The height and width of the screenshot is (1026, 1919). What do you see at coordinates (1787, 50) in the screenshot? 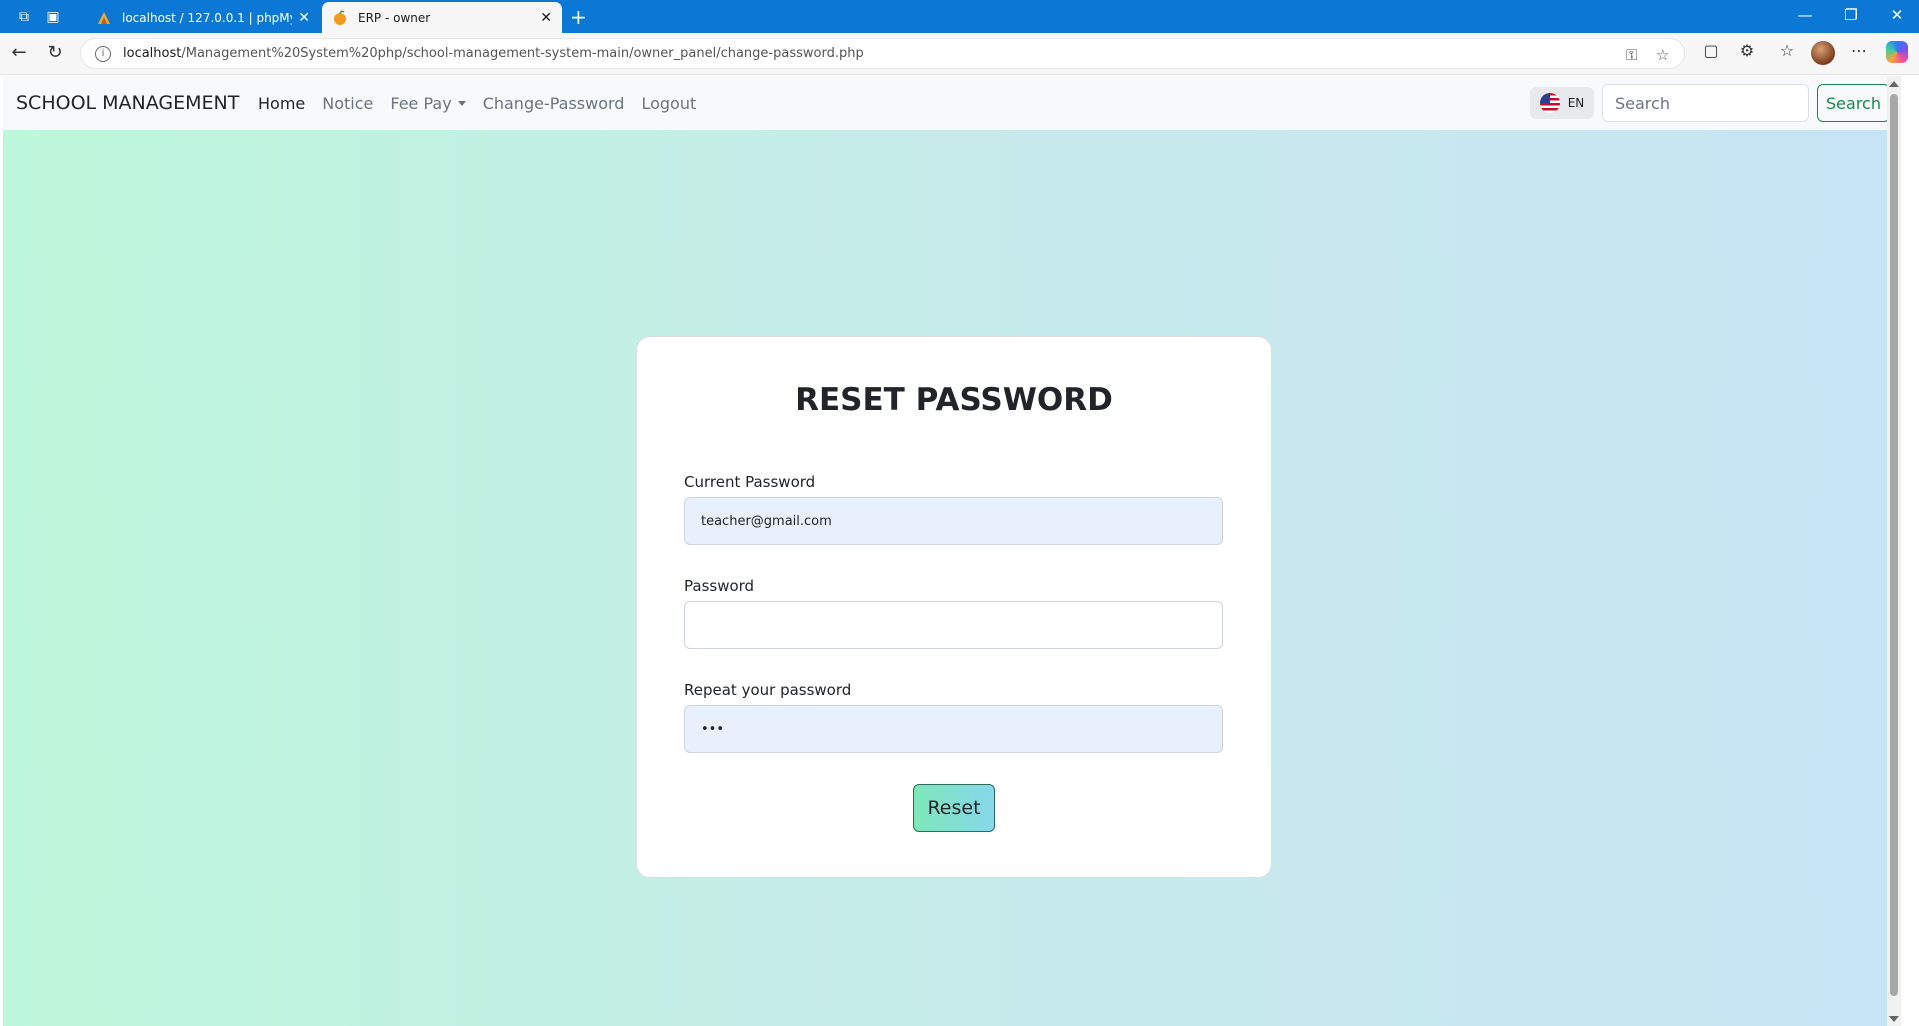
I see `favorites-icon: ☆` at bounding box center [1787, 50].